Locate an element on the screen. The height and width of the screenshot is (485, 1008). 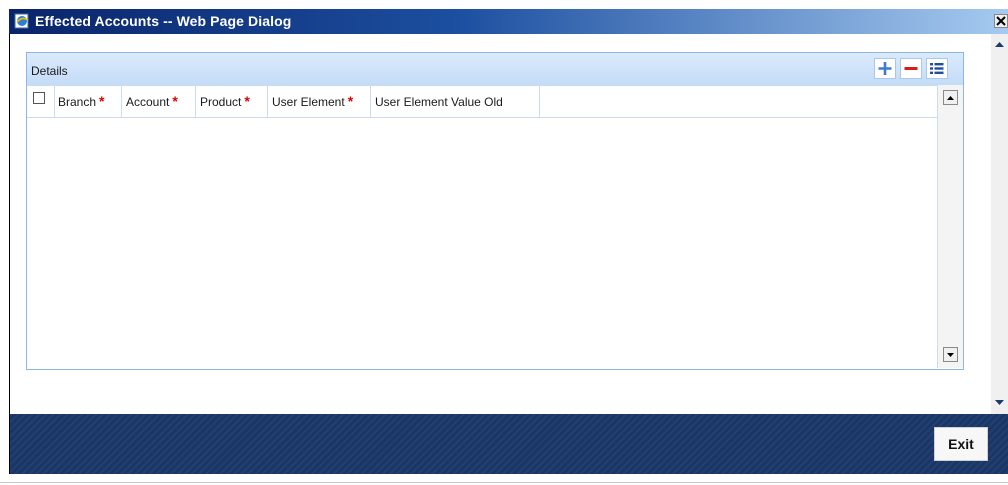
divider is located at coordinates (504, 482).